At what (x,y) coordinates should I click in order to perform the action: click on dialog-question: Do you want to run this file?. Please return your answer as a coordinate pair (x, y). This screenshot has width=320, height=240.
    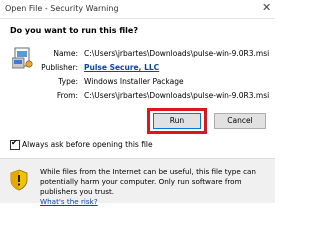
    Looking at the image, I should click on (74, 30).